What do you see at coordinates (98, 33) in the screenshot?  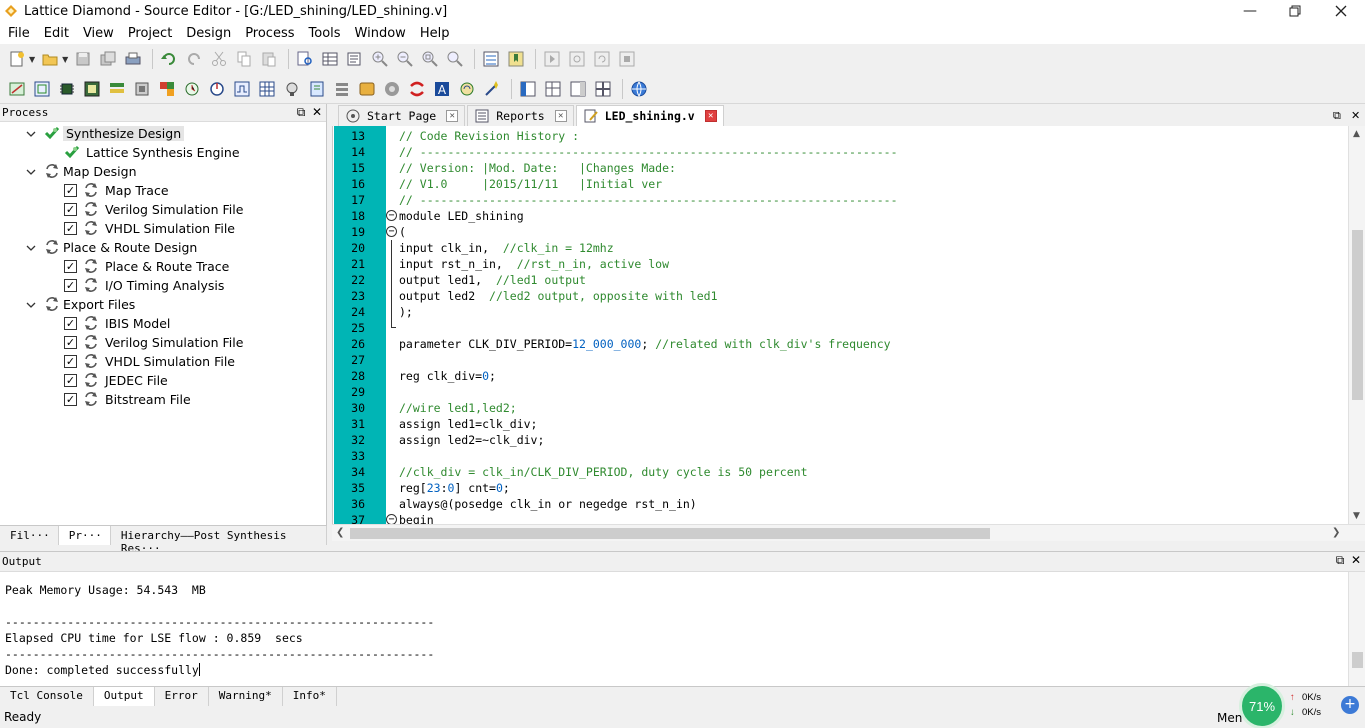 I see `menu-view: View` at bounding box center [98, 33].